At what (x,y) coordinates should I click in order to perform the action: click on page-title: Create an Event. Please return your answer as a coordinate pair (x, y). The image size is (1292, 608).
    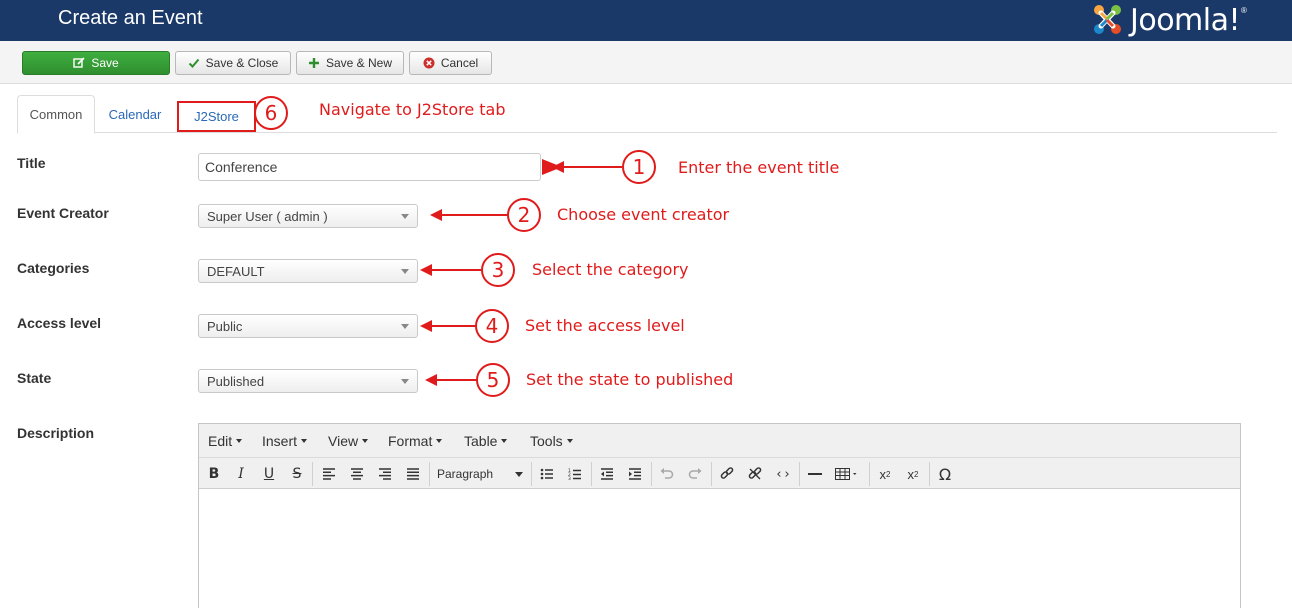
    Looking at the image, I should click on (130, 18).